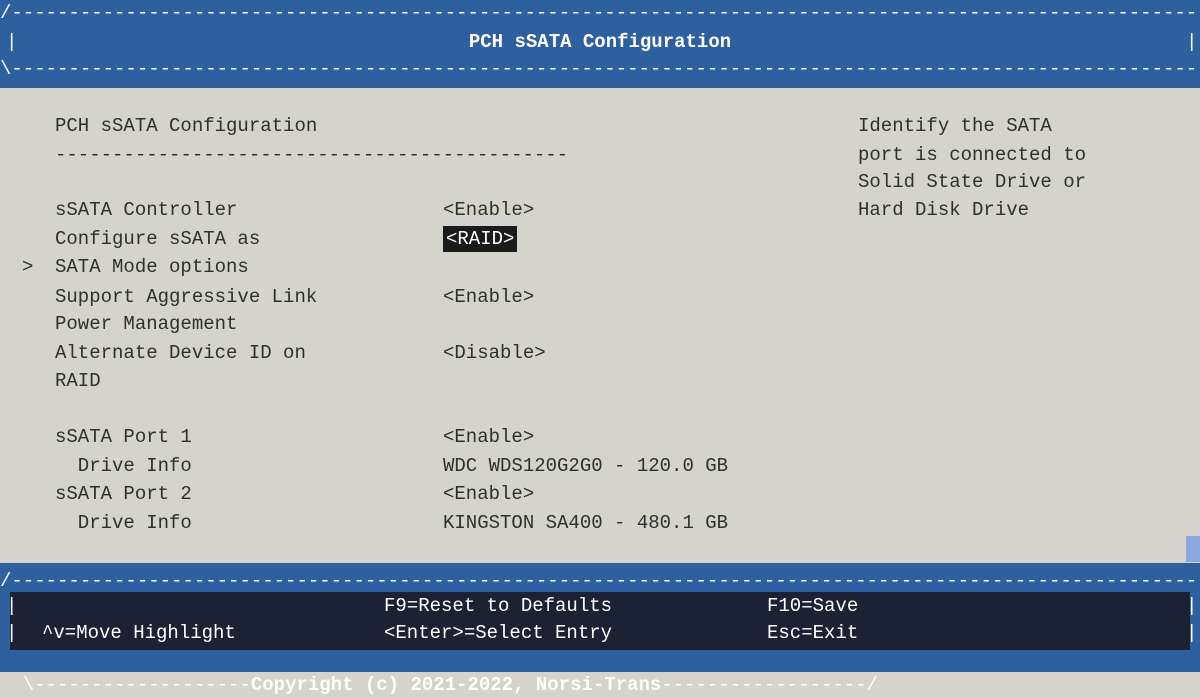 Image resolution: width=1200 pixels, height=698 pixels. I want to click on info-value: WDC WDS120G2G0 - 120.0 GB, so click(586, 466).